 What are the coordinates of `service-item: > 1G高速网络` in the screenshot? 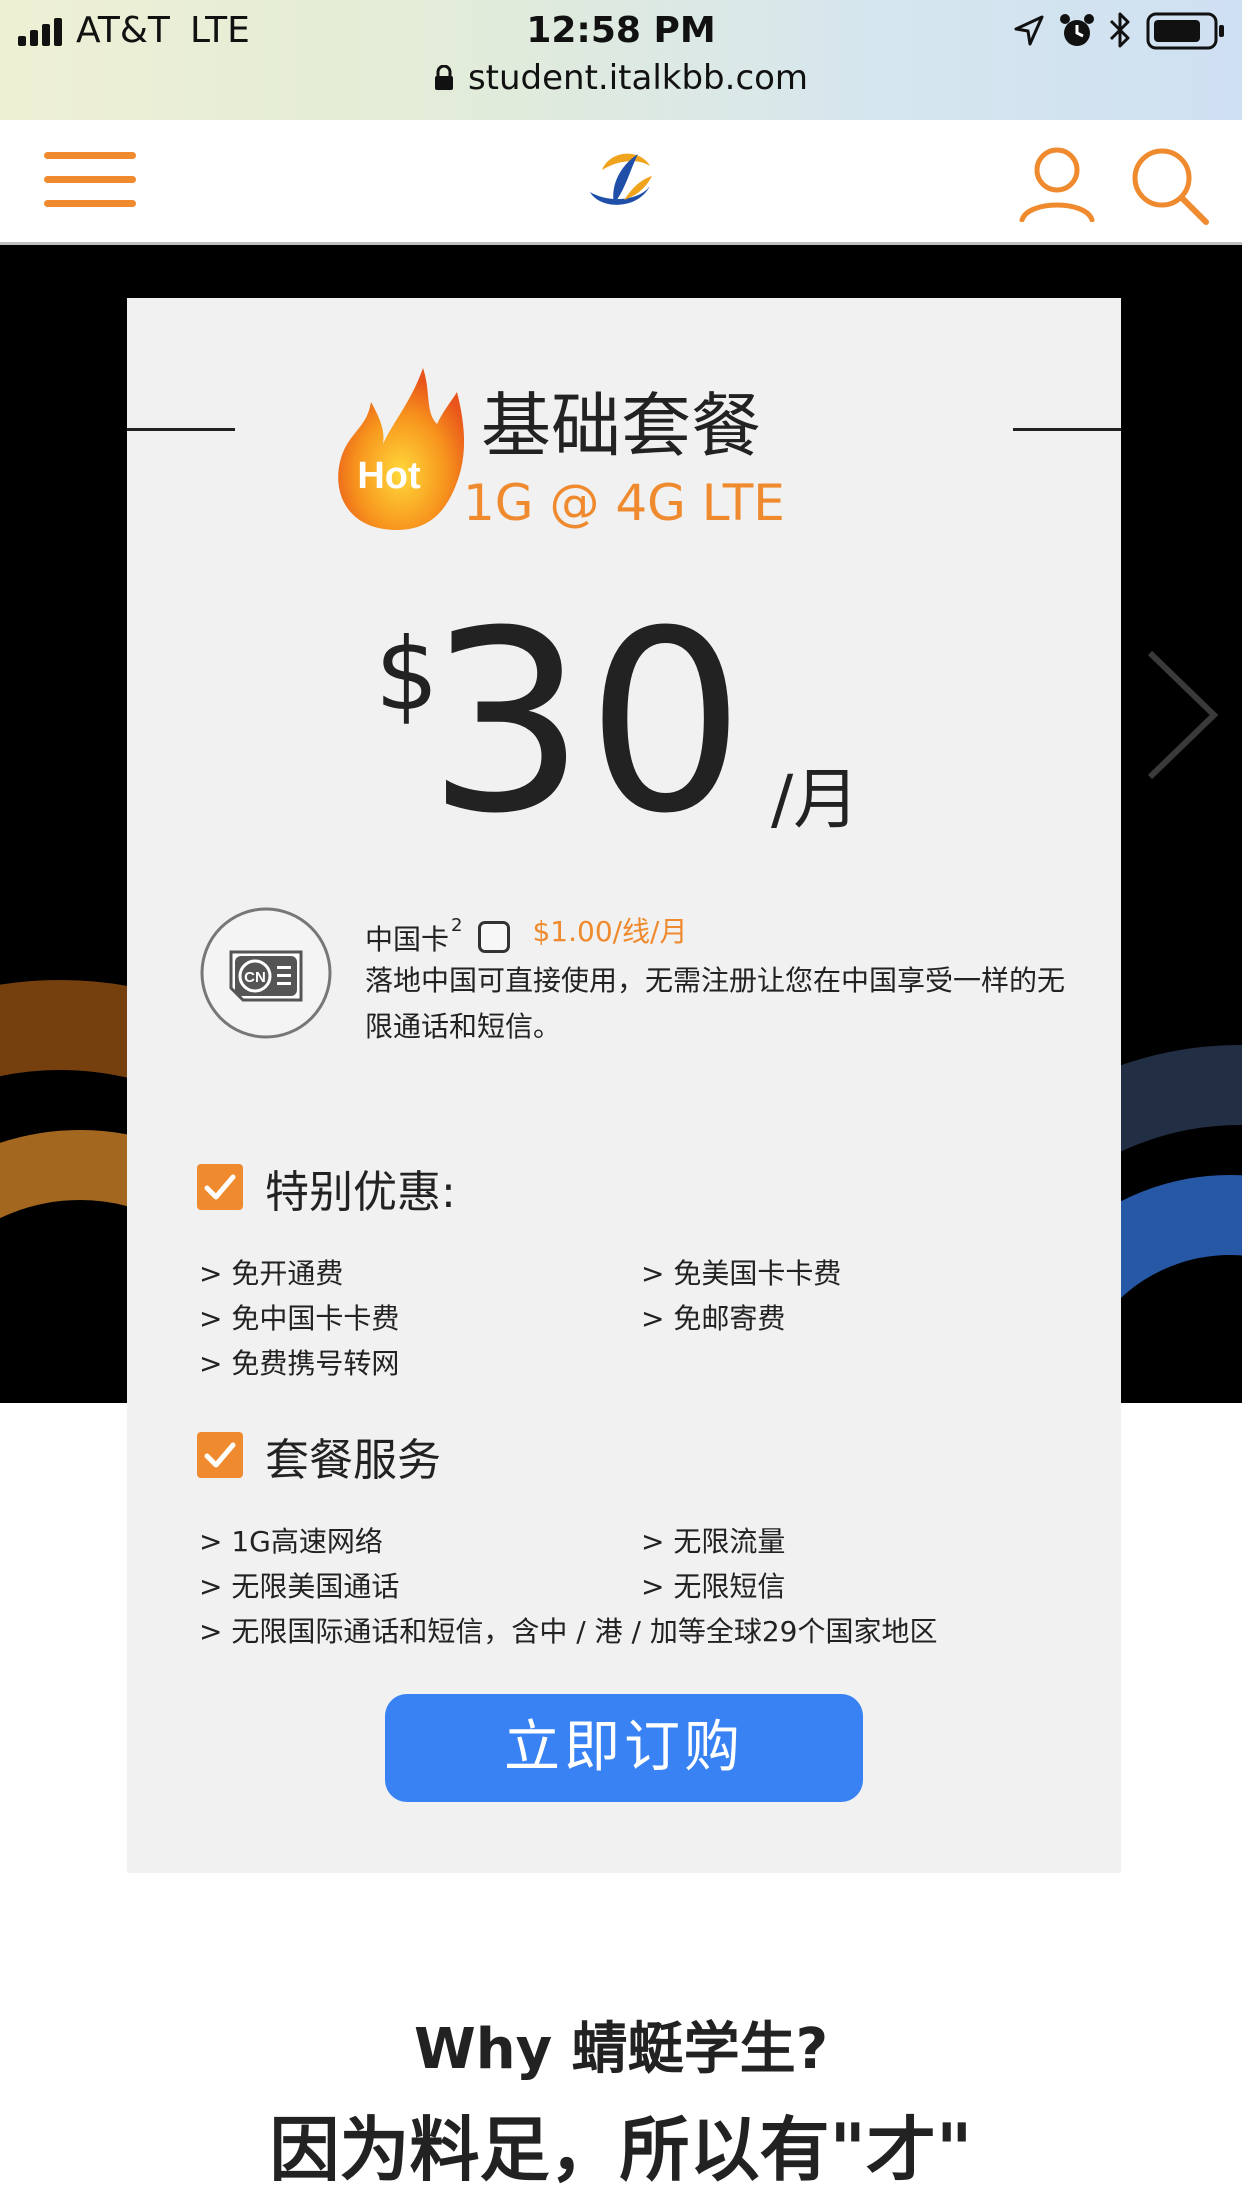 It's located at (291, 1541).